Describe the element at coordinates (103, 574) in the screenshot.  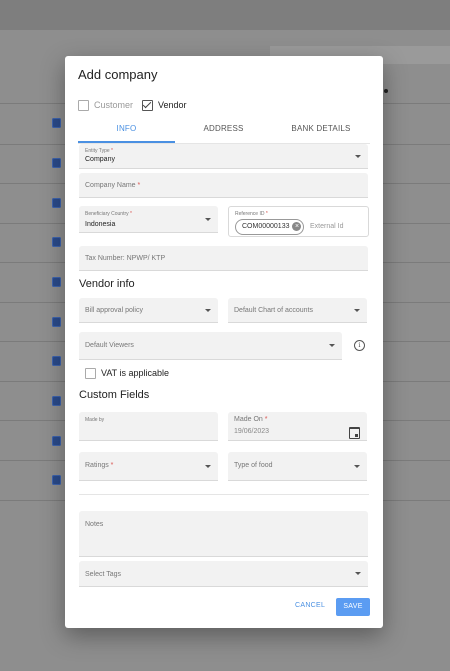
I see `select-tags-placeholder: Select Tags` at that location.